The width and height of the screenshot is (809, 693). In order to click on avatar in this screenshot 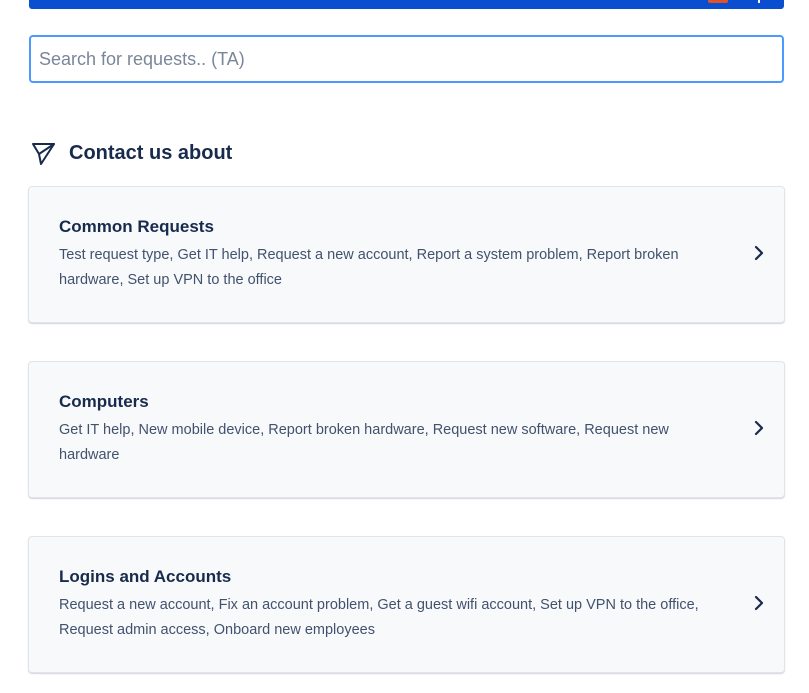, I will do `click(718, 1)`.